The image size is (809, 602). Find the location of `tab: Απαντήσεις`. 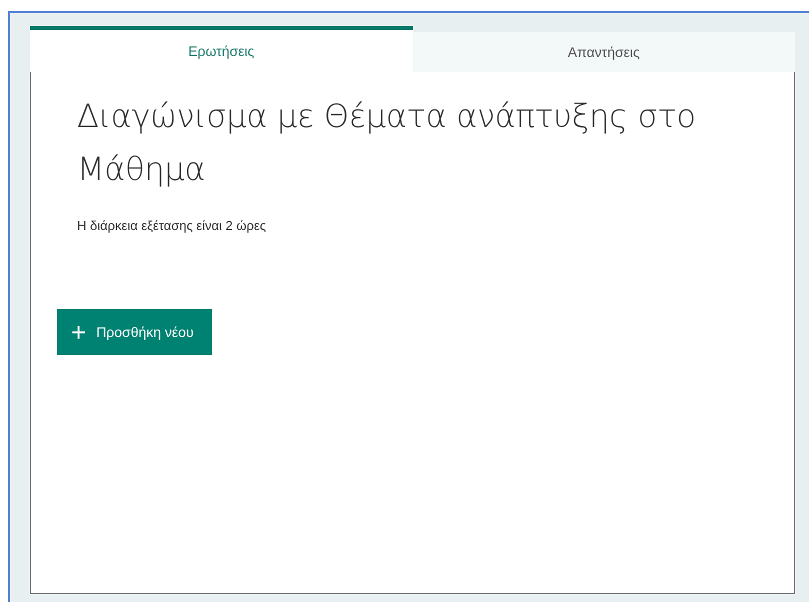

tab: Απαντήσεις is located at coordinates (603, 52).